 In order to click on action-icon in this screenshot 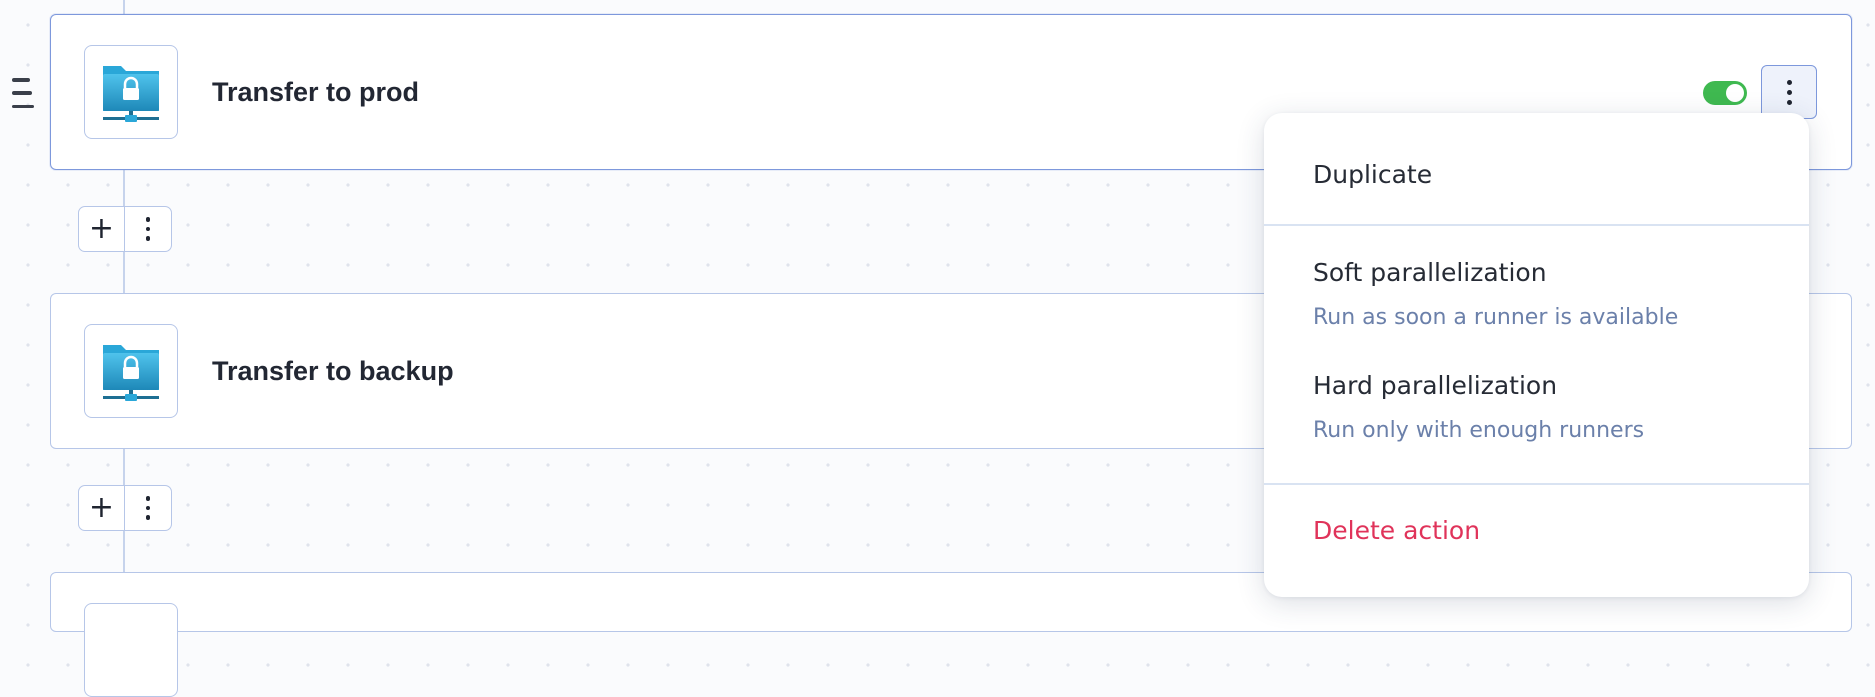, I will do `click(131, 650)`.